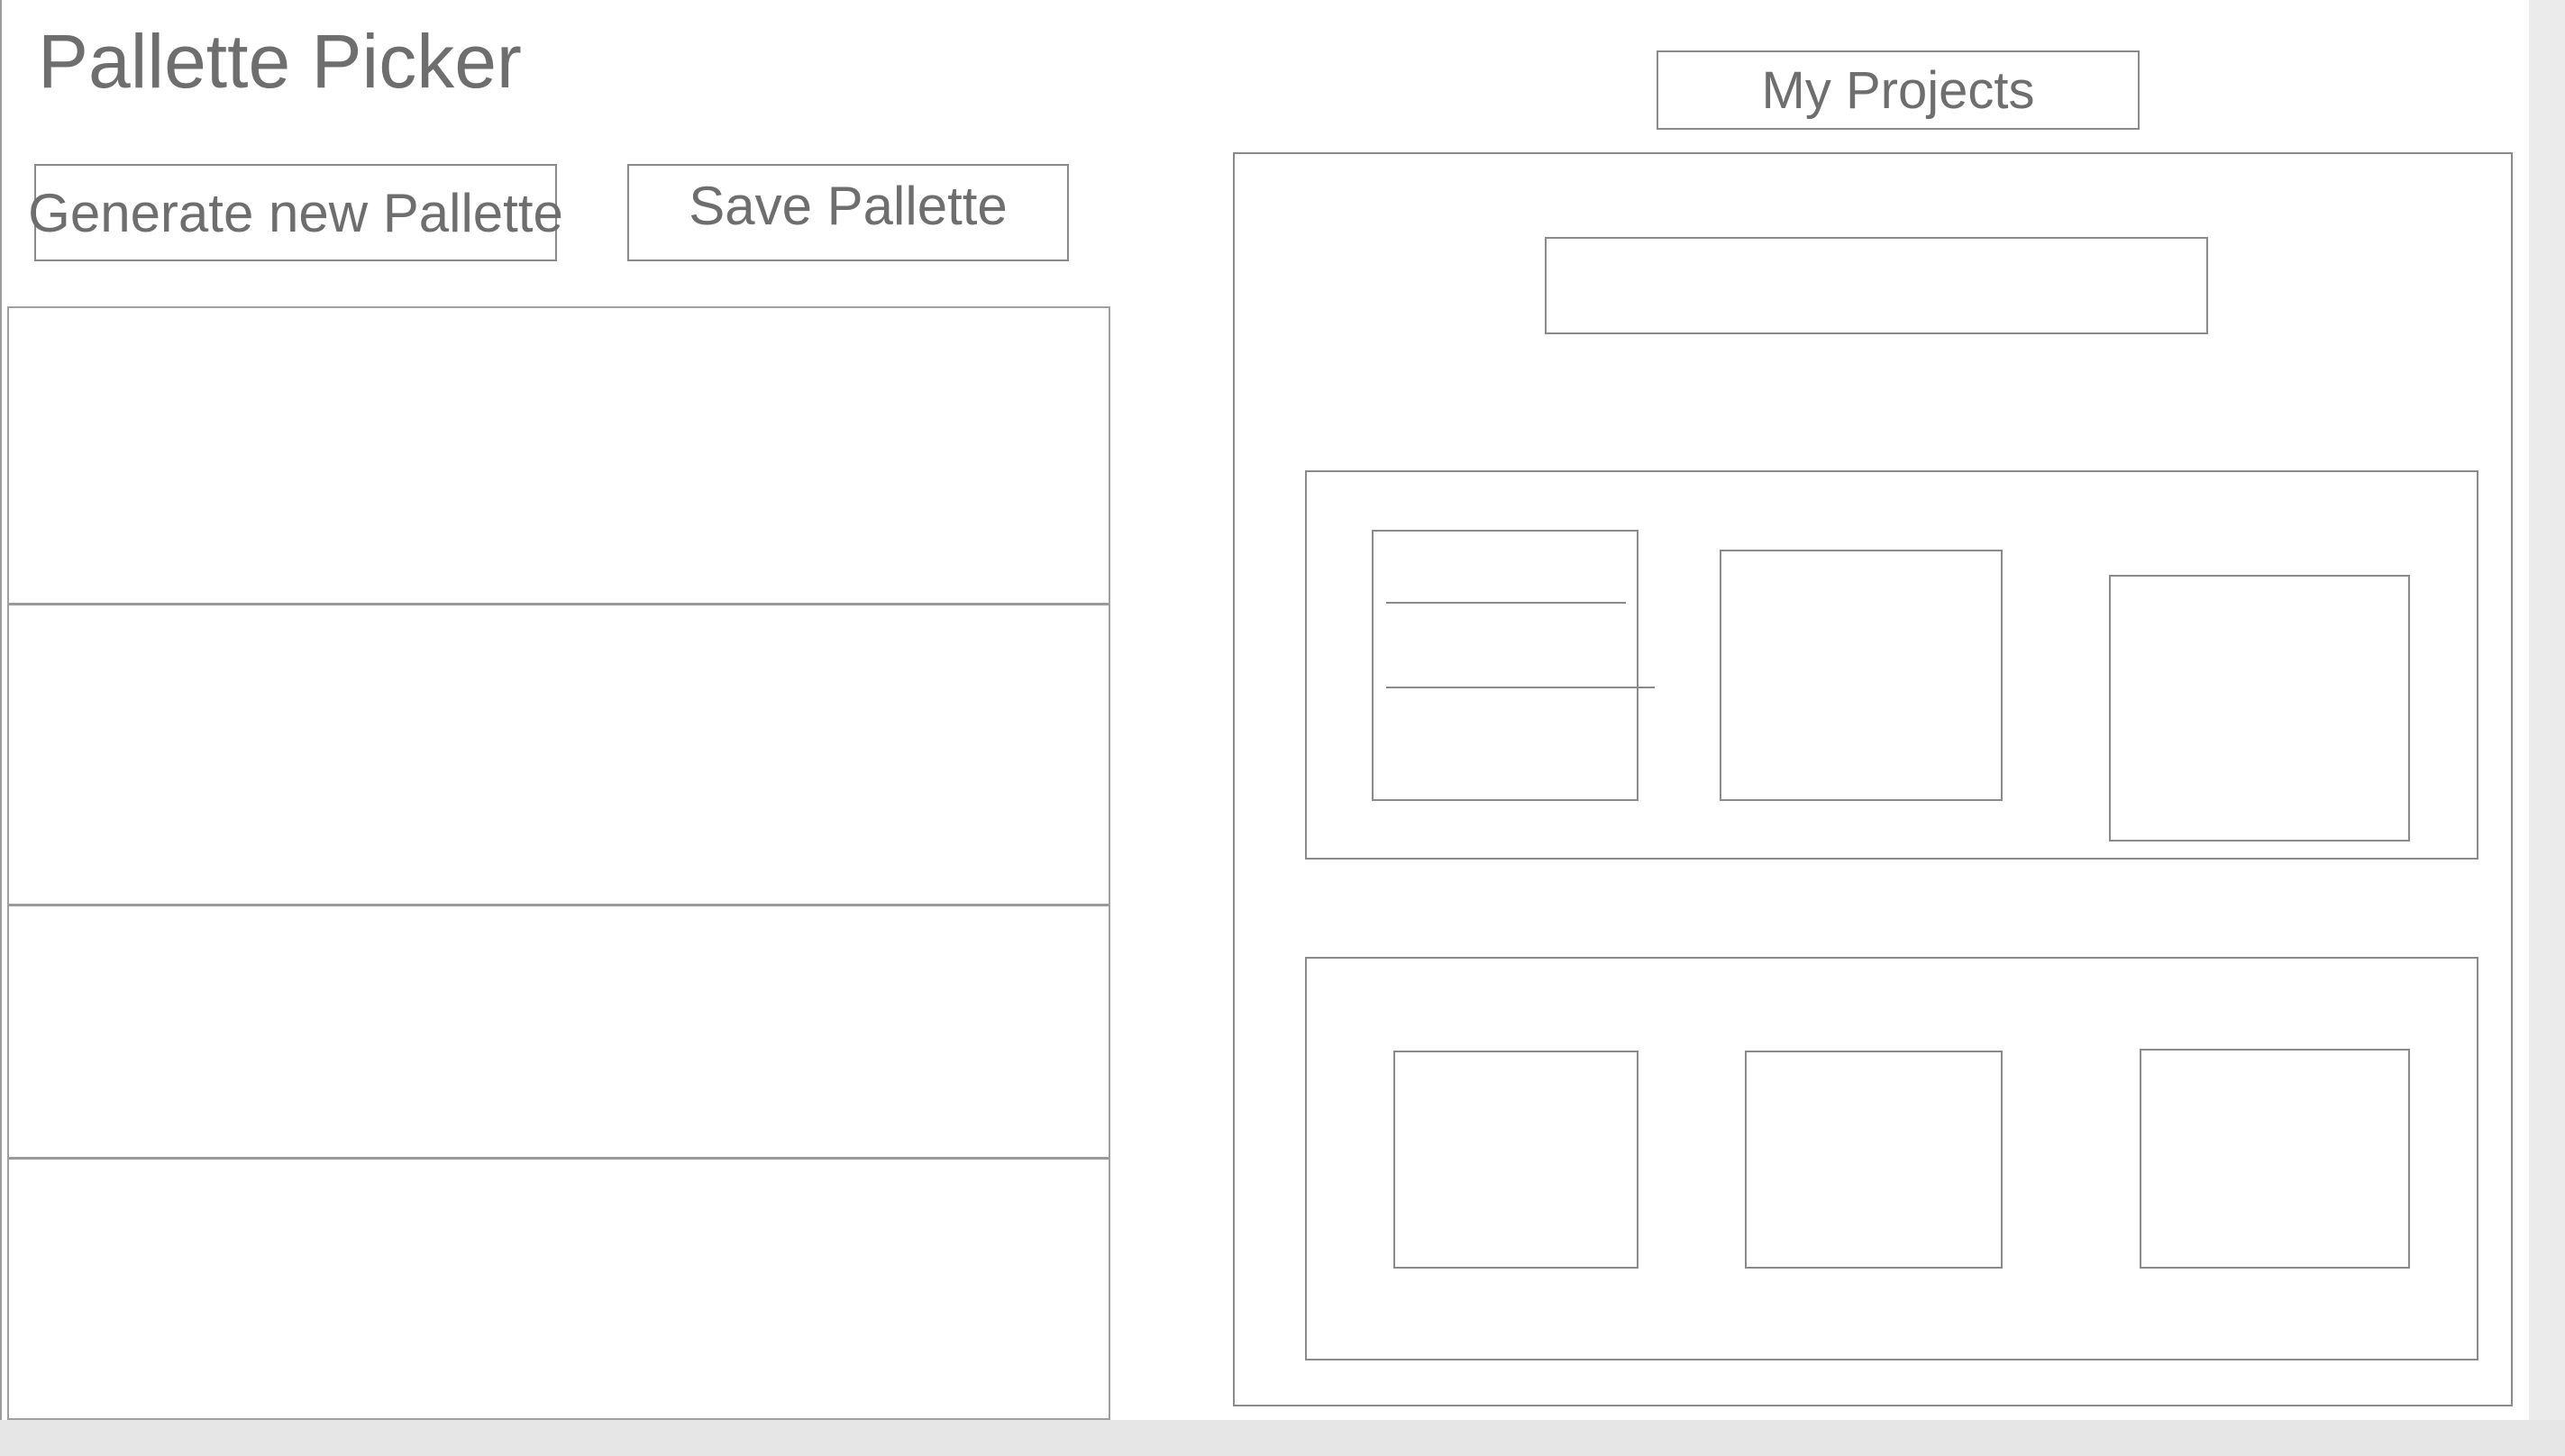  I want to click on my-projects-button: My Projects, so click(1898, 90).